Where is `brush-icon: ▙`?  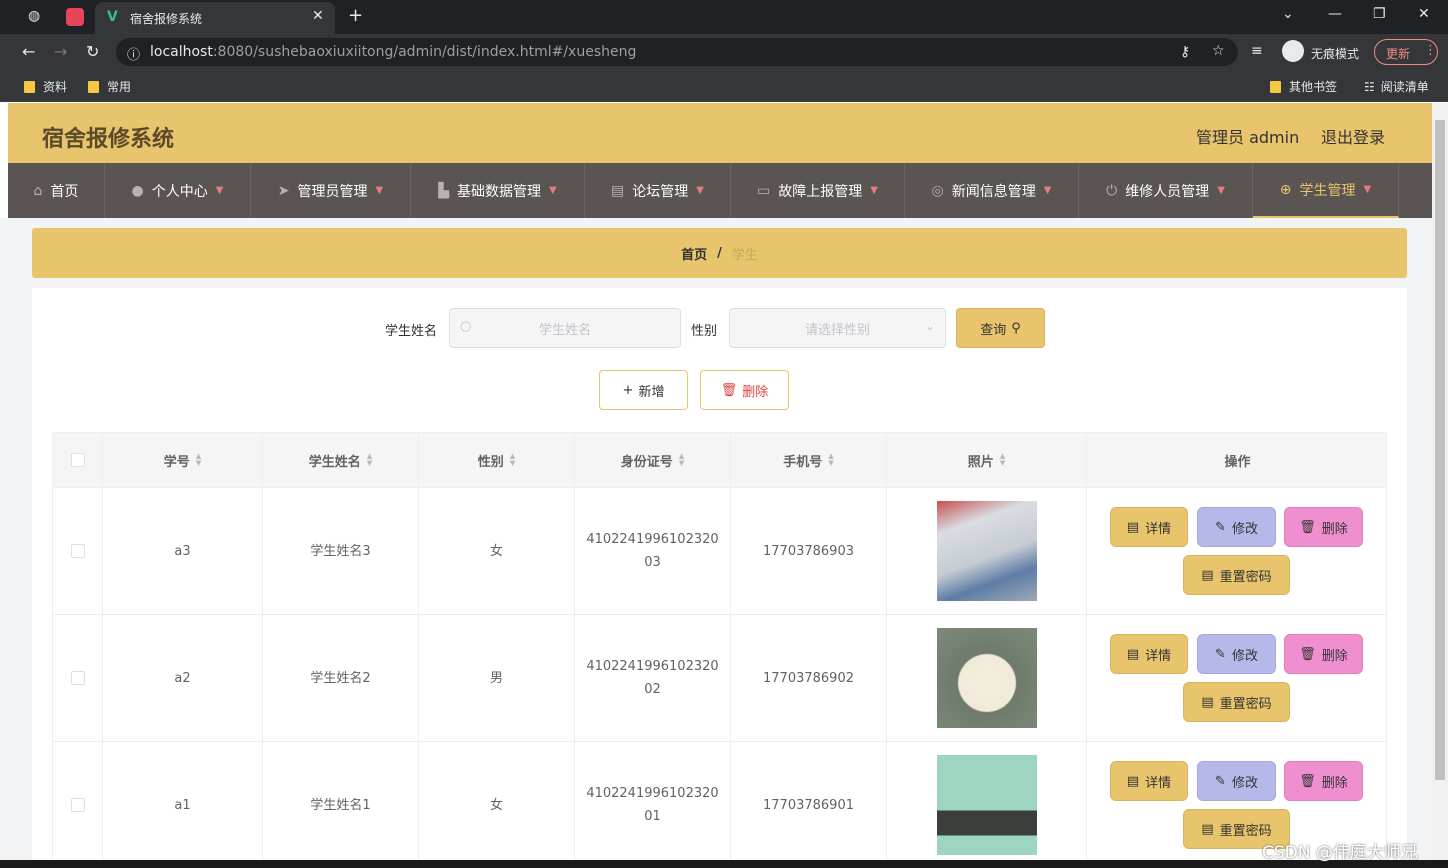 brush-icon: ▙ is located at coordinates (444, 190).